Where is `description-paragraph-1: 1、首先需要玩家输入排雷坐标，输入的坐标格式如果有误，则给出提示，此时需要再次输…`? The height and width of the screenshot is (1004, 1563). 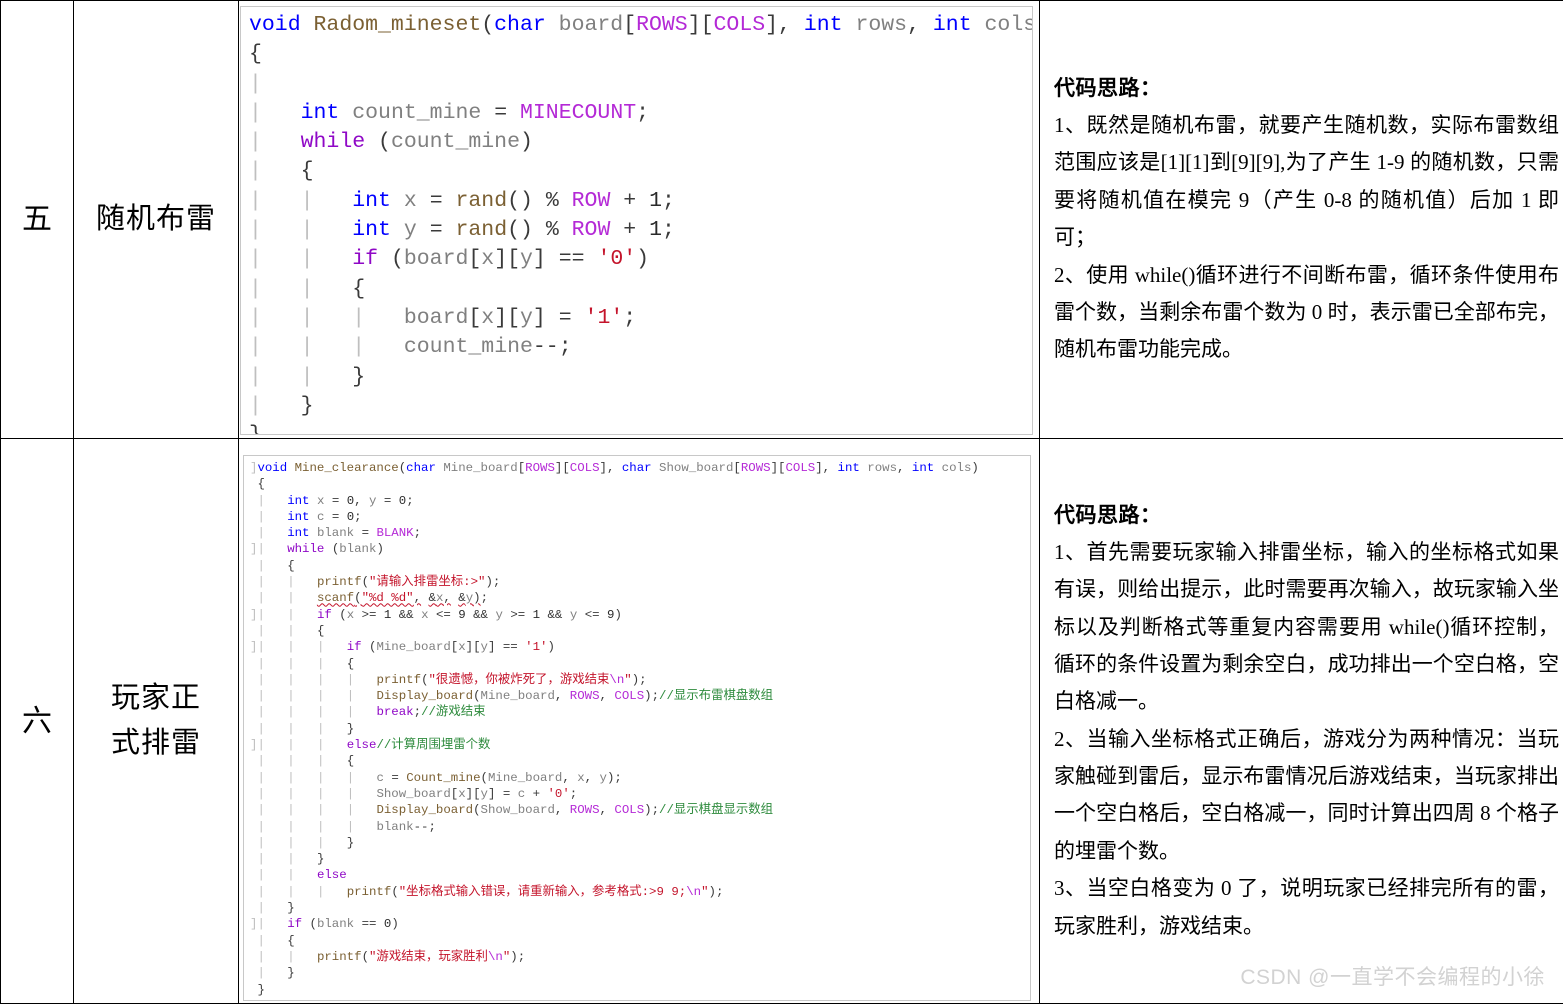
description-paragraph-1: 1、首先需要玩家输入排雷坐标，输入的坐标格式如果有误，则给出提示，此时需要再次输… is located at coordinates (1306, 627).